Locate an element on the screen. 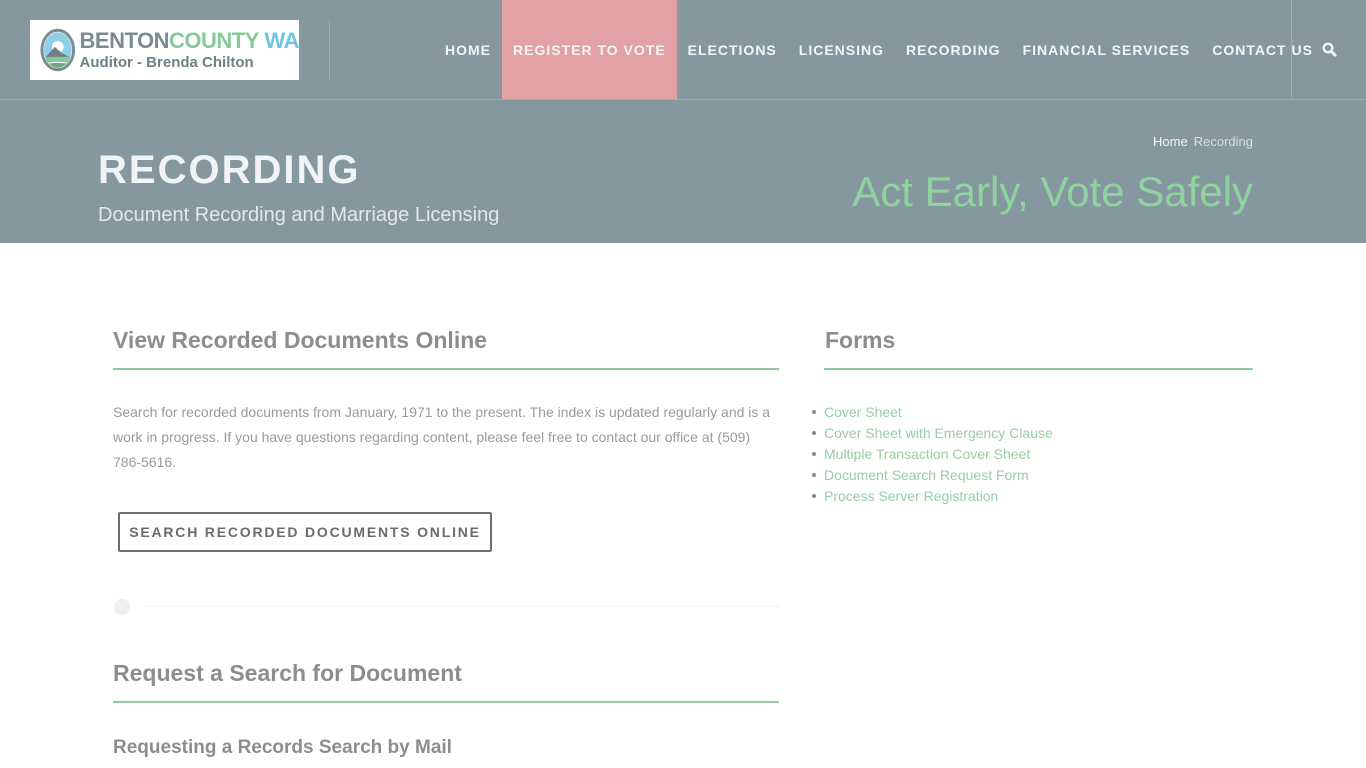  logo-title: BENTONCOUNTY WA is located at coordinates (189, 40).